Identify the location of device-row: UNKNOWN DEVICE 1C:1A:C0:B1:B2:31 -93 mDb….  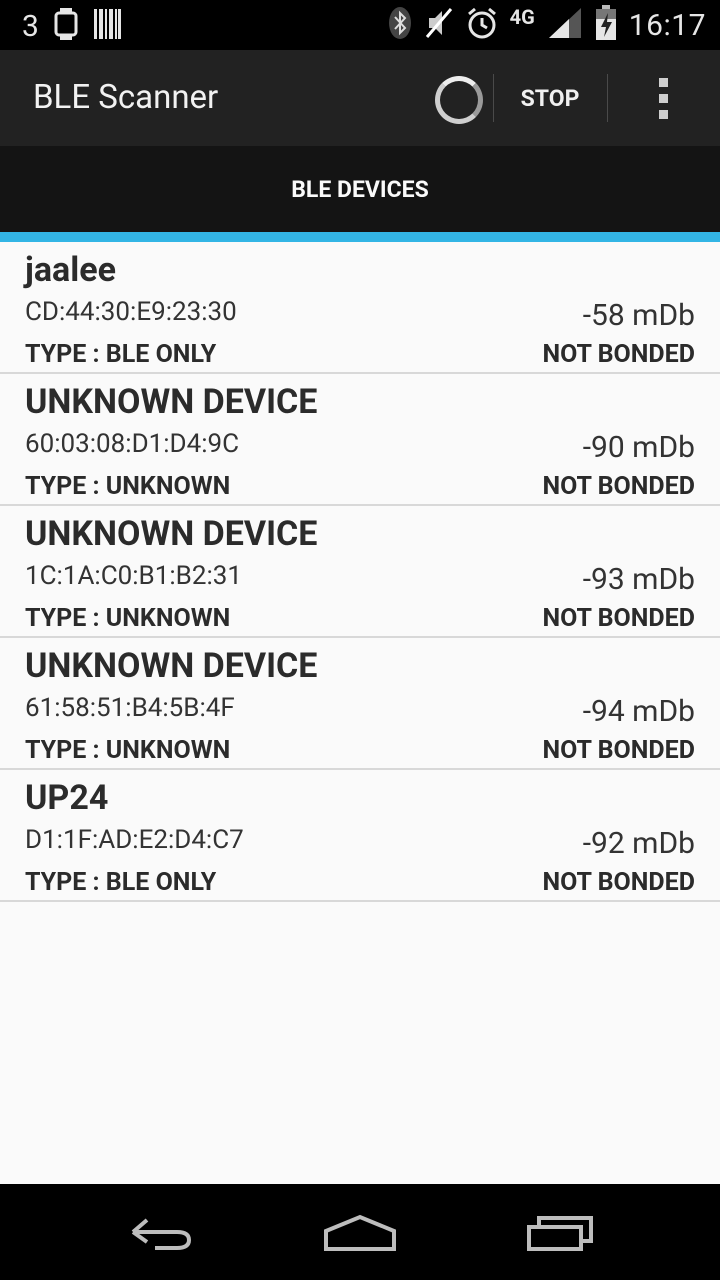
(360, 572).